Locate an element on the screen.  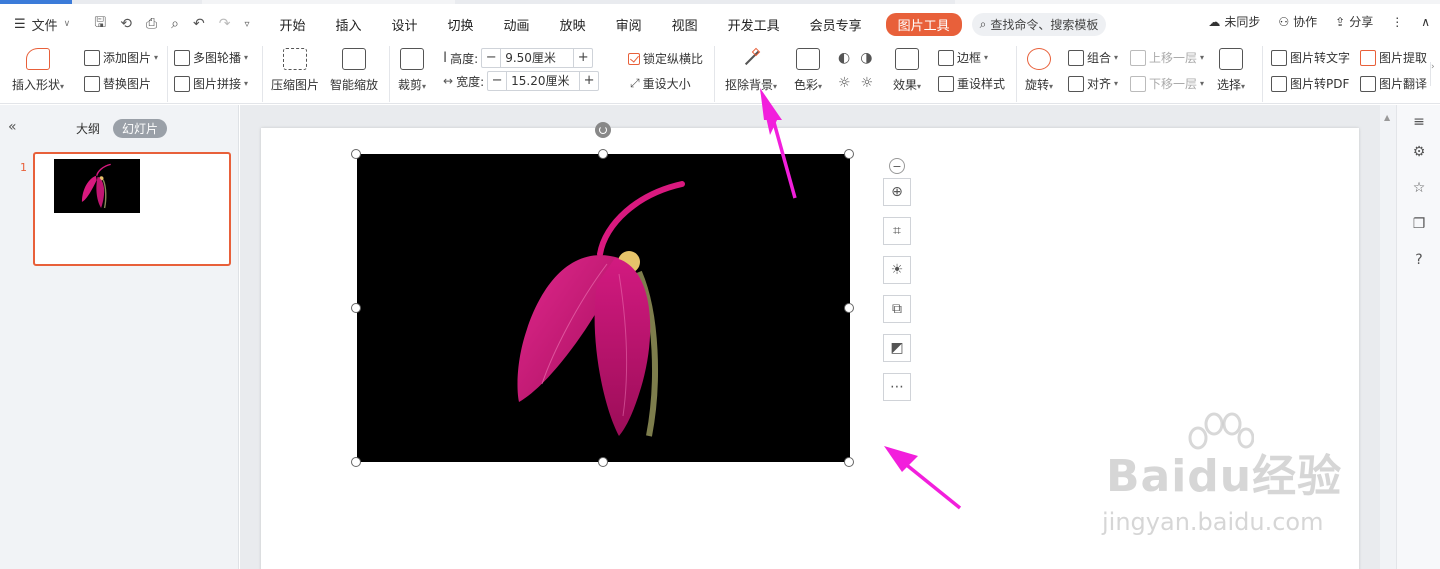
comment-icon: ❐ is located at coordinates (1419, 224).